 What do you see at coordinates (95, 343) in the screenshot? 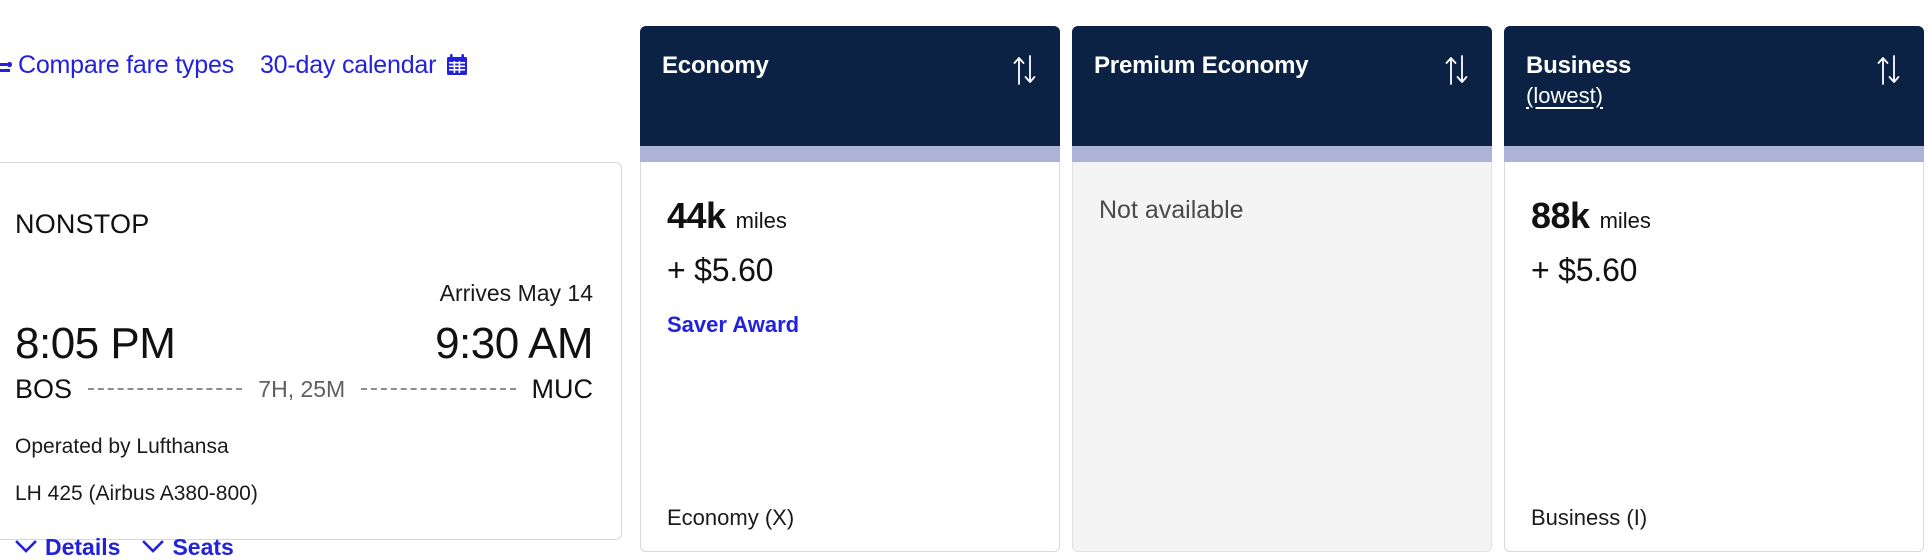
I see `departure-time: 8:05 PM` at bounding box center [95, 343].